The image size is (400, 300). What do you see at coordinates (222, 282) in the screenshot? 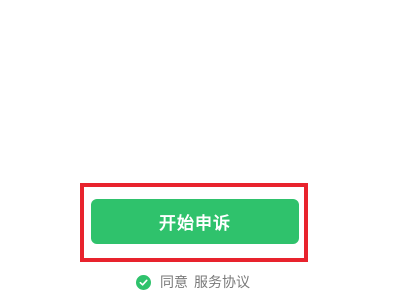
I see `service-agreement-link: 服务协议` at bounding box center [222, 282].